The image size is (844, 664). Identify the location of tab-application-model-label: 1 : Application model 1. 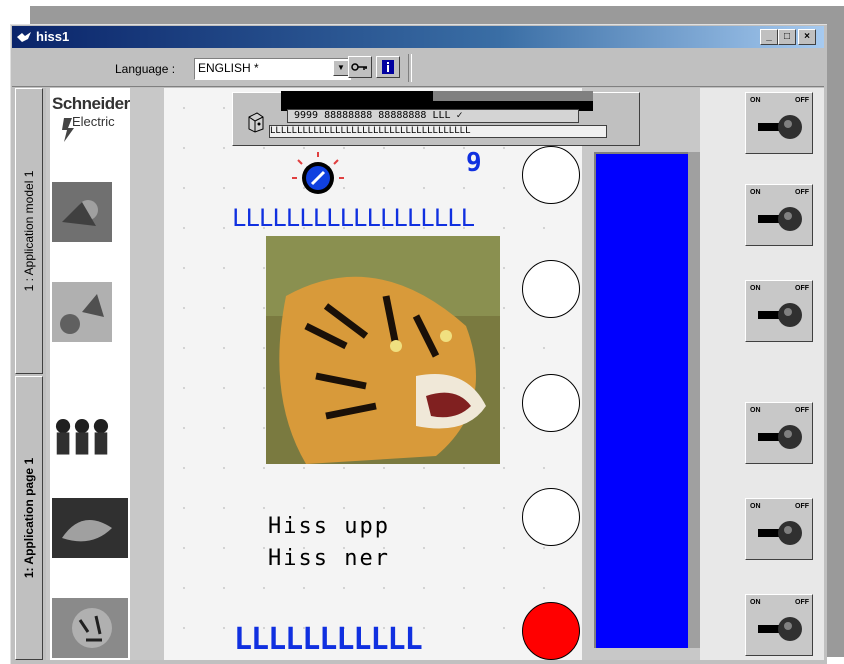
(29, 231).